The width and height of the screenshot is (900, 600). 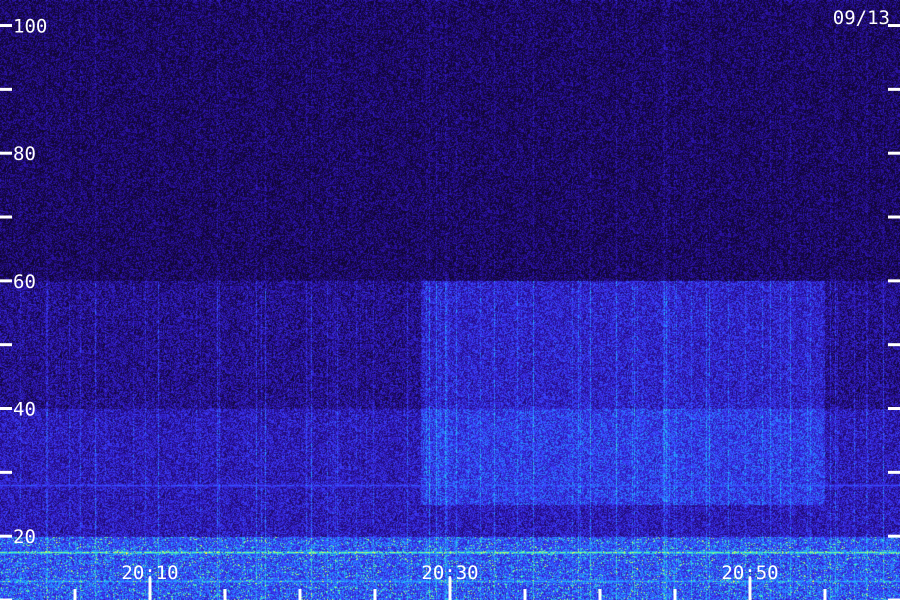 What do you see at coordinates (24, 154) in the screenshot?
I see `y-tick-label: 80` at bounding box center [24, 154].